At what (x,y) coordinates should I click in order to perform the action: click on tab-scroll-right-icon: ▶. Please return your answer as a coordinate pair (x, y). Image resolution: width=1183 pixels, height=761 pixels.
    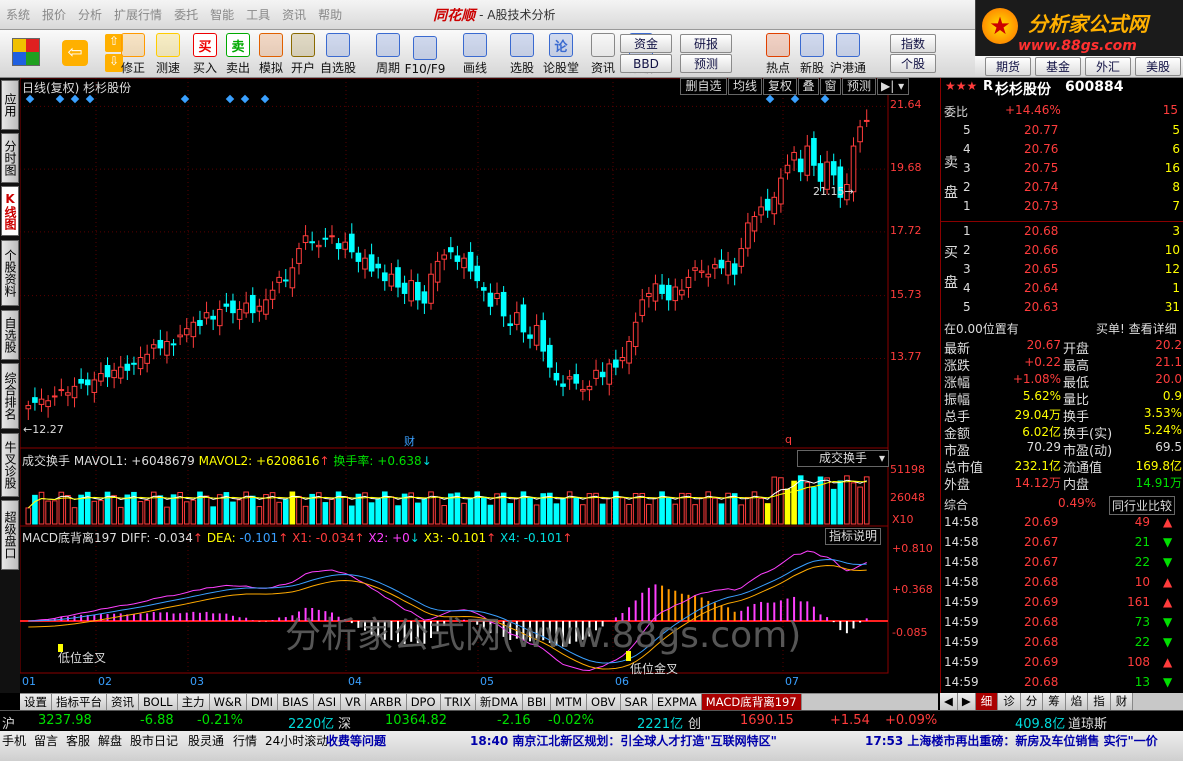
    Looking at the image, I should click on (966, 701).